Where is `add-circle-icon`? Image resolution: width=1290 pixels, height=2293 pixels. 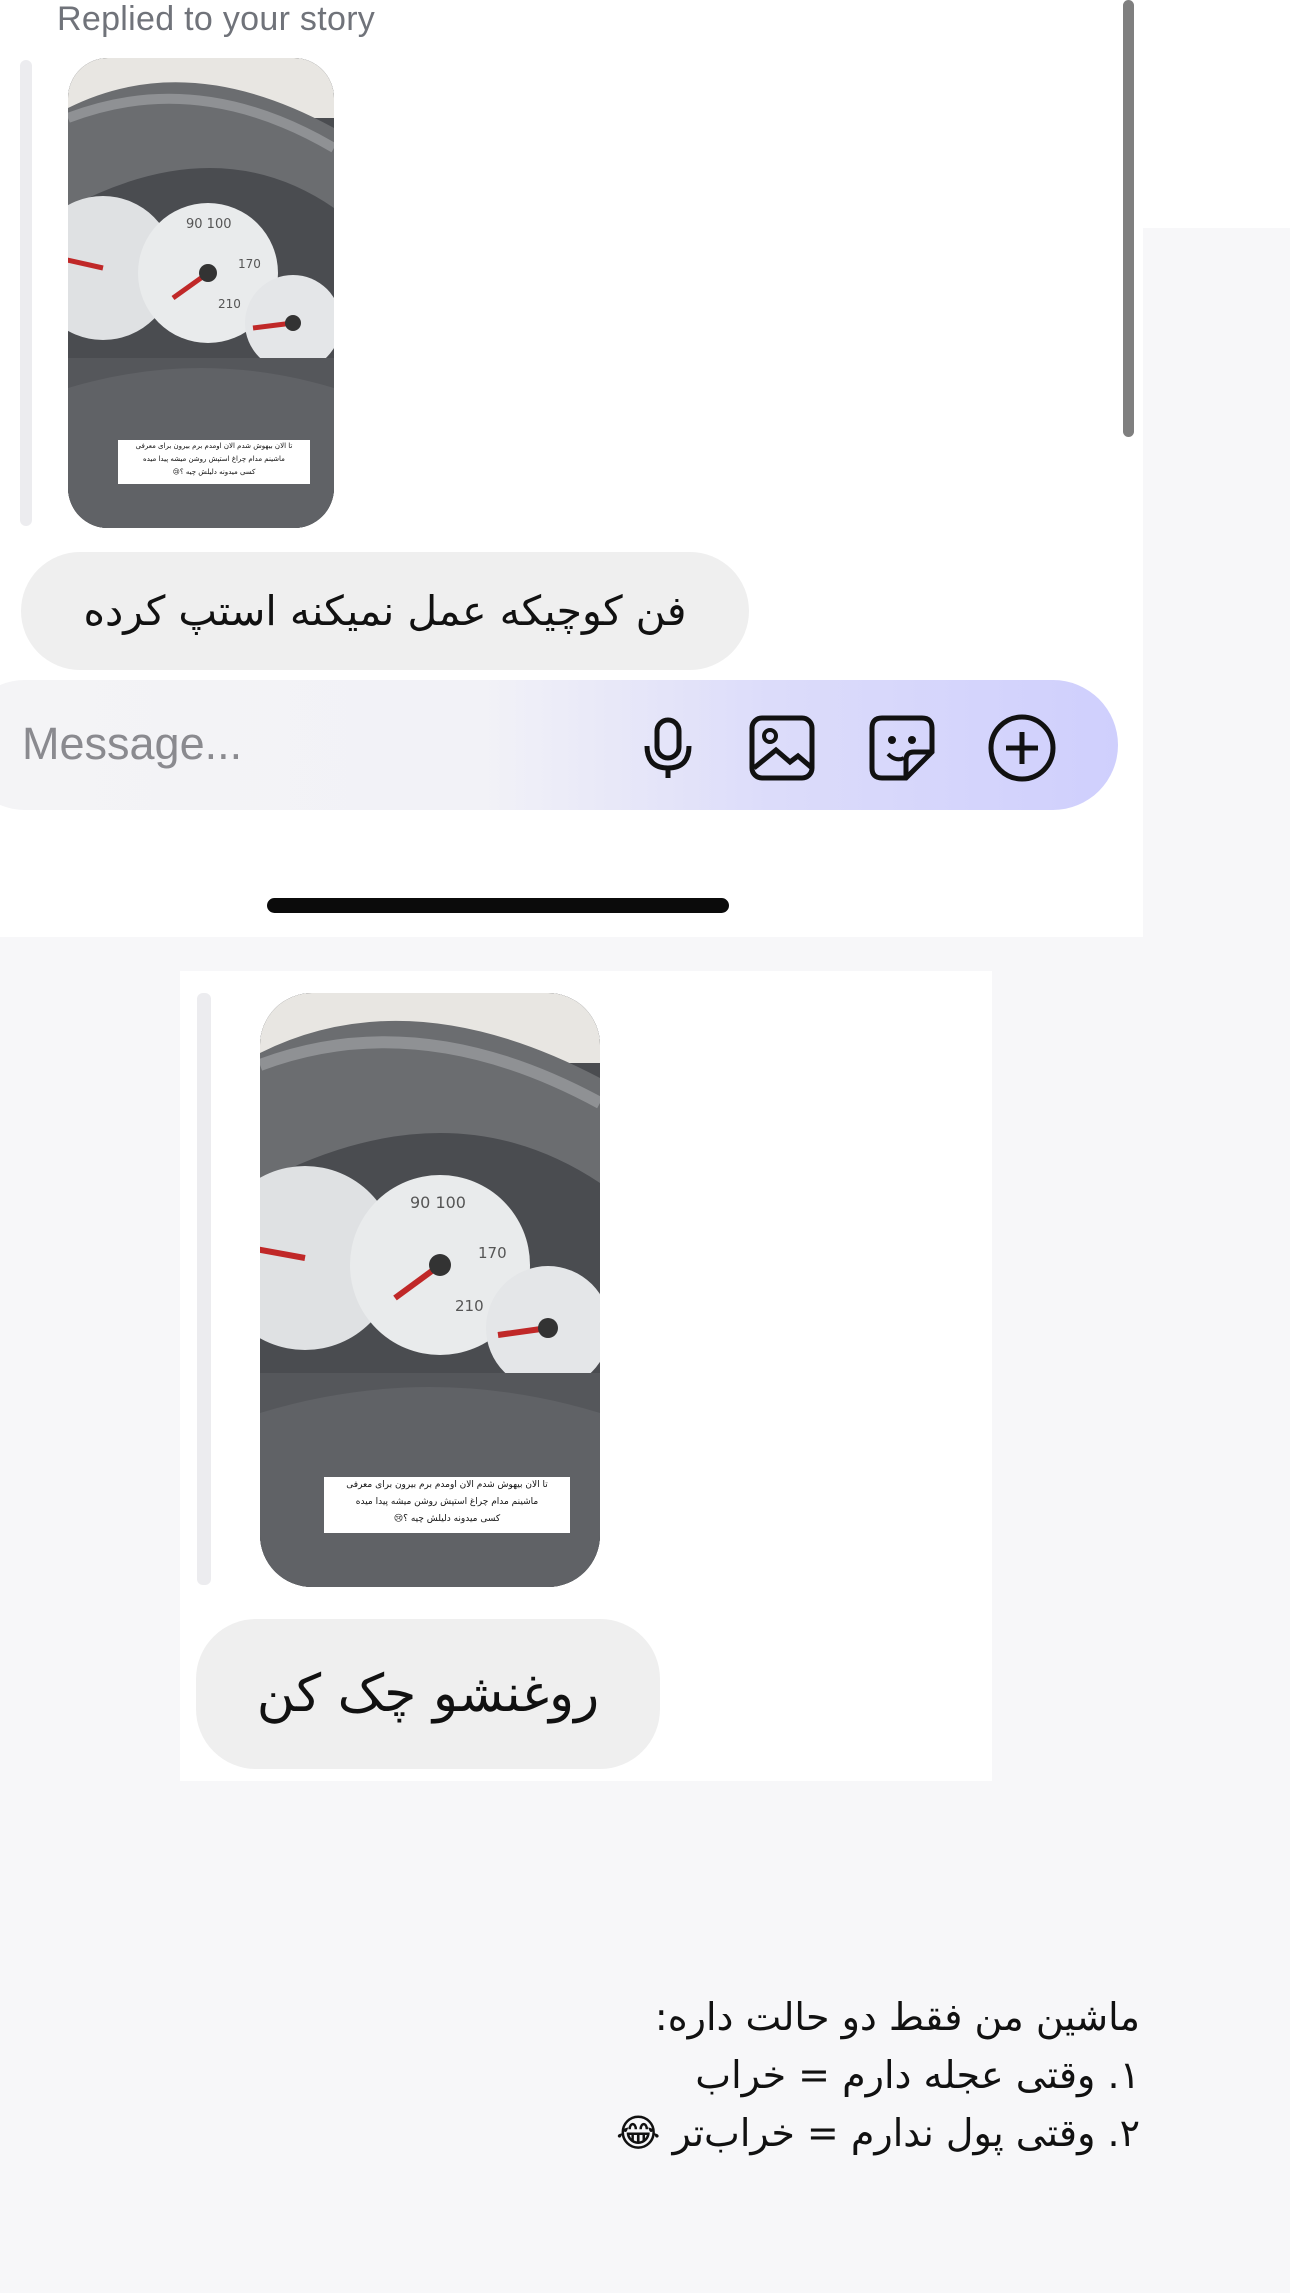 add-circle-icon is located at coordinates (1022, 748).